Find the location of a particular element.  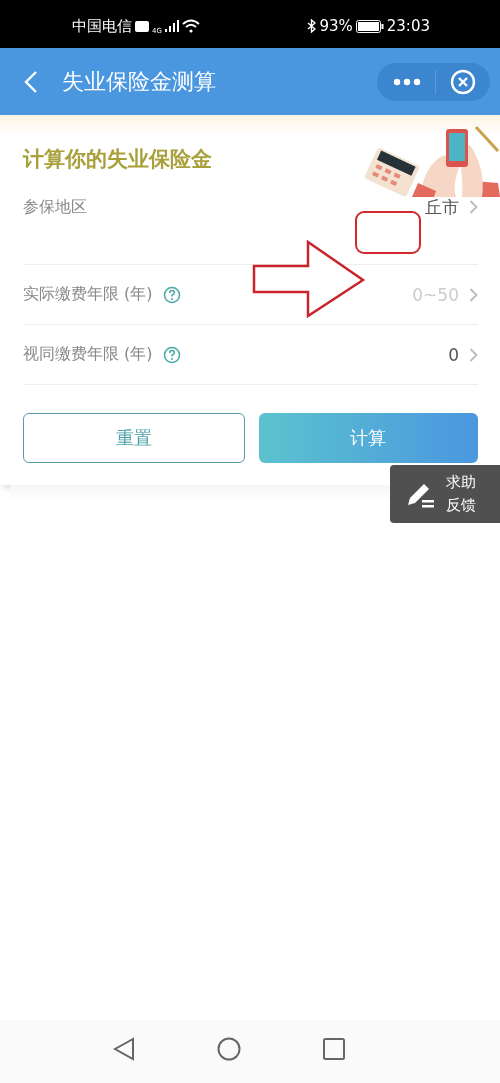

clock: 23:03 is located at coordinates (408, 26).